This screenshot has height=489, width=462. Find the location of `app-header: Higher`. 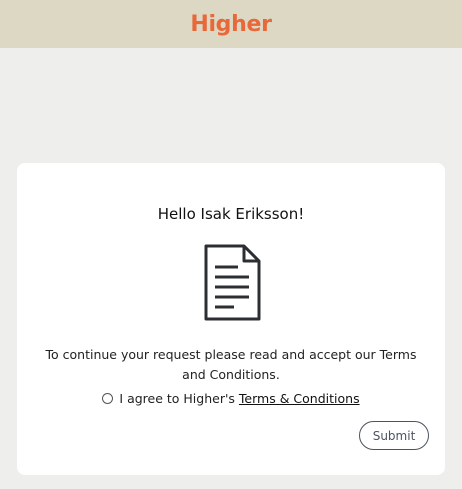

app-header: Higher is located at coordinates (231, 24).